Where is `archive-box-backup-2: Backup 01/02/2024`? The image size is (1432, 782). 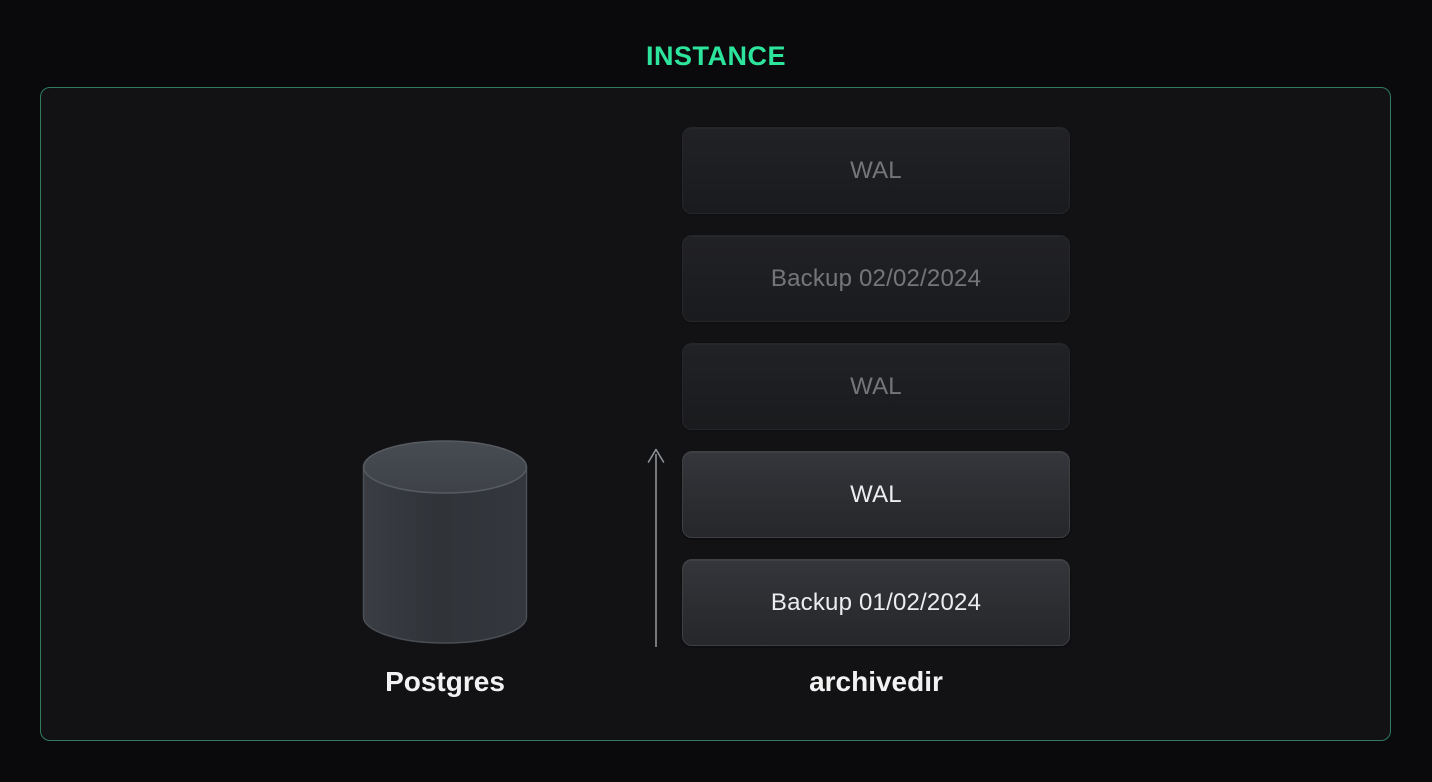 archive-box-backup-2: Backup 01/02/2024 is located at coordinates (876, 602).